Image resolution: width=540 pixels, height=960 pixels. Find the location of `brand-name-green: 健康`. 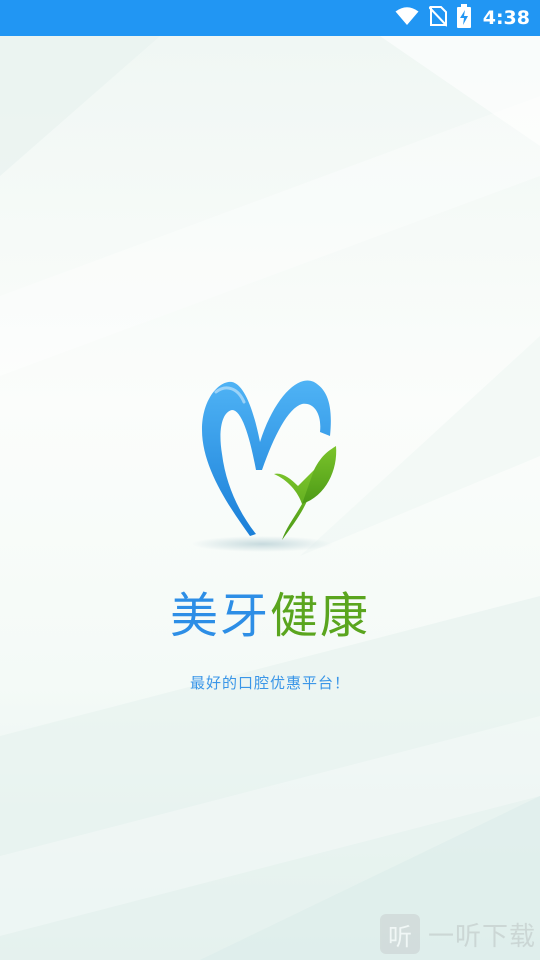

brand-name-green: 健康 is located at coordinates (320, 616).